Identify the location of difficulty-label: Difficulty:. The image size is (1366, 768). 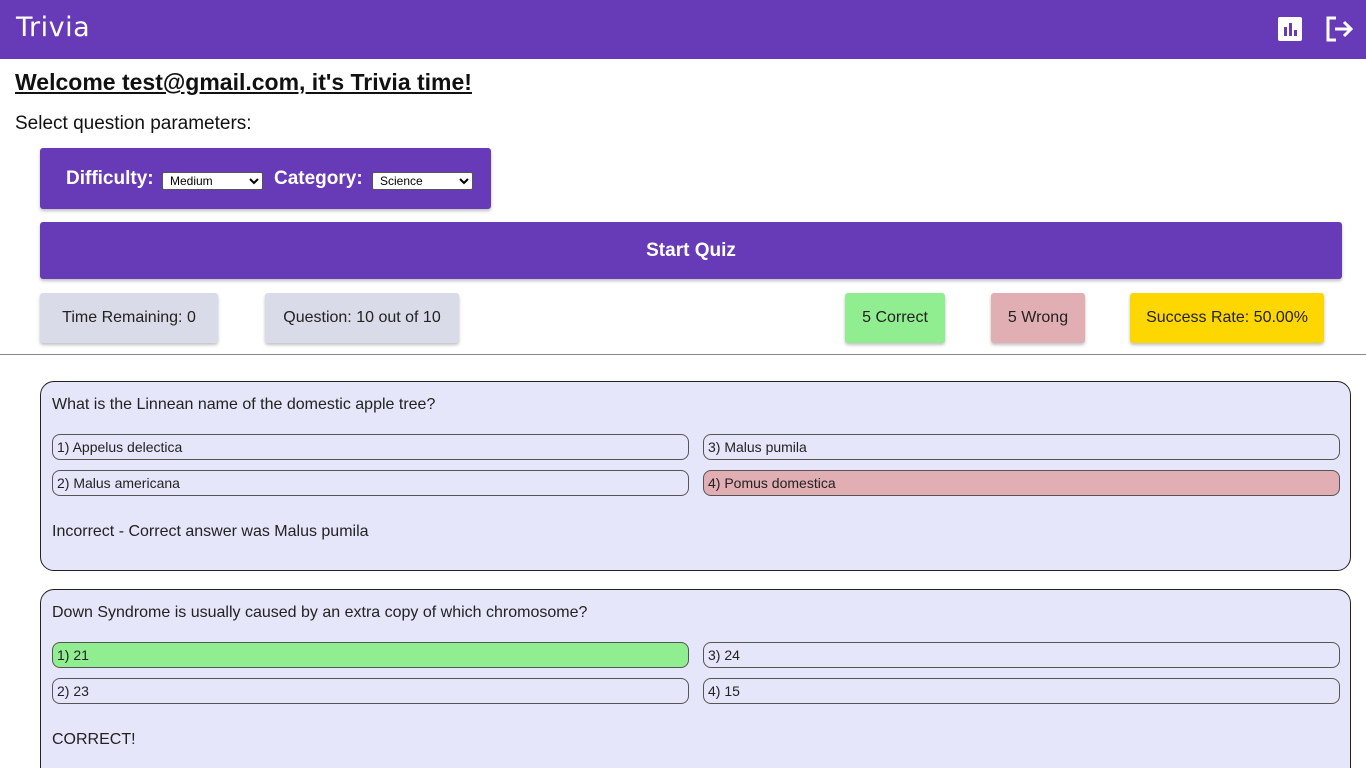
(110, 178).